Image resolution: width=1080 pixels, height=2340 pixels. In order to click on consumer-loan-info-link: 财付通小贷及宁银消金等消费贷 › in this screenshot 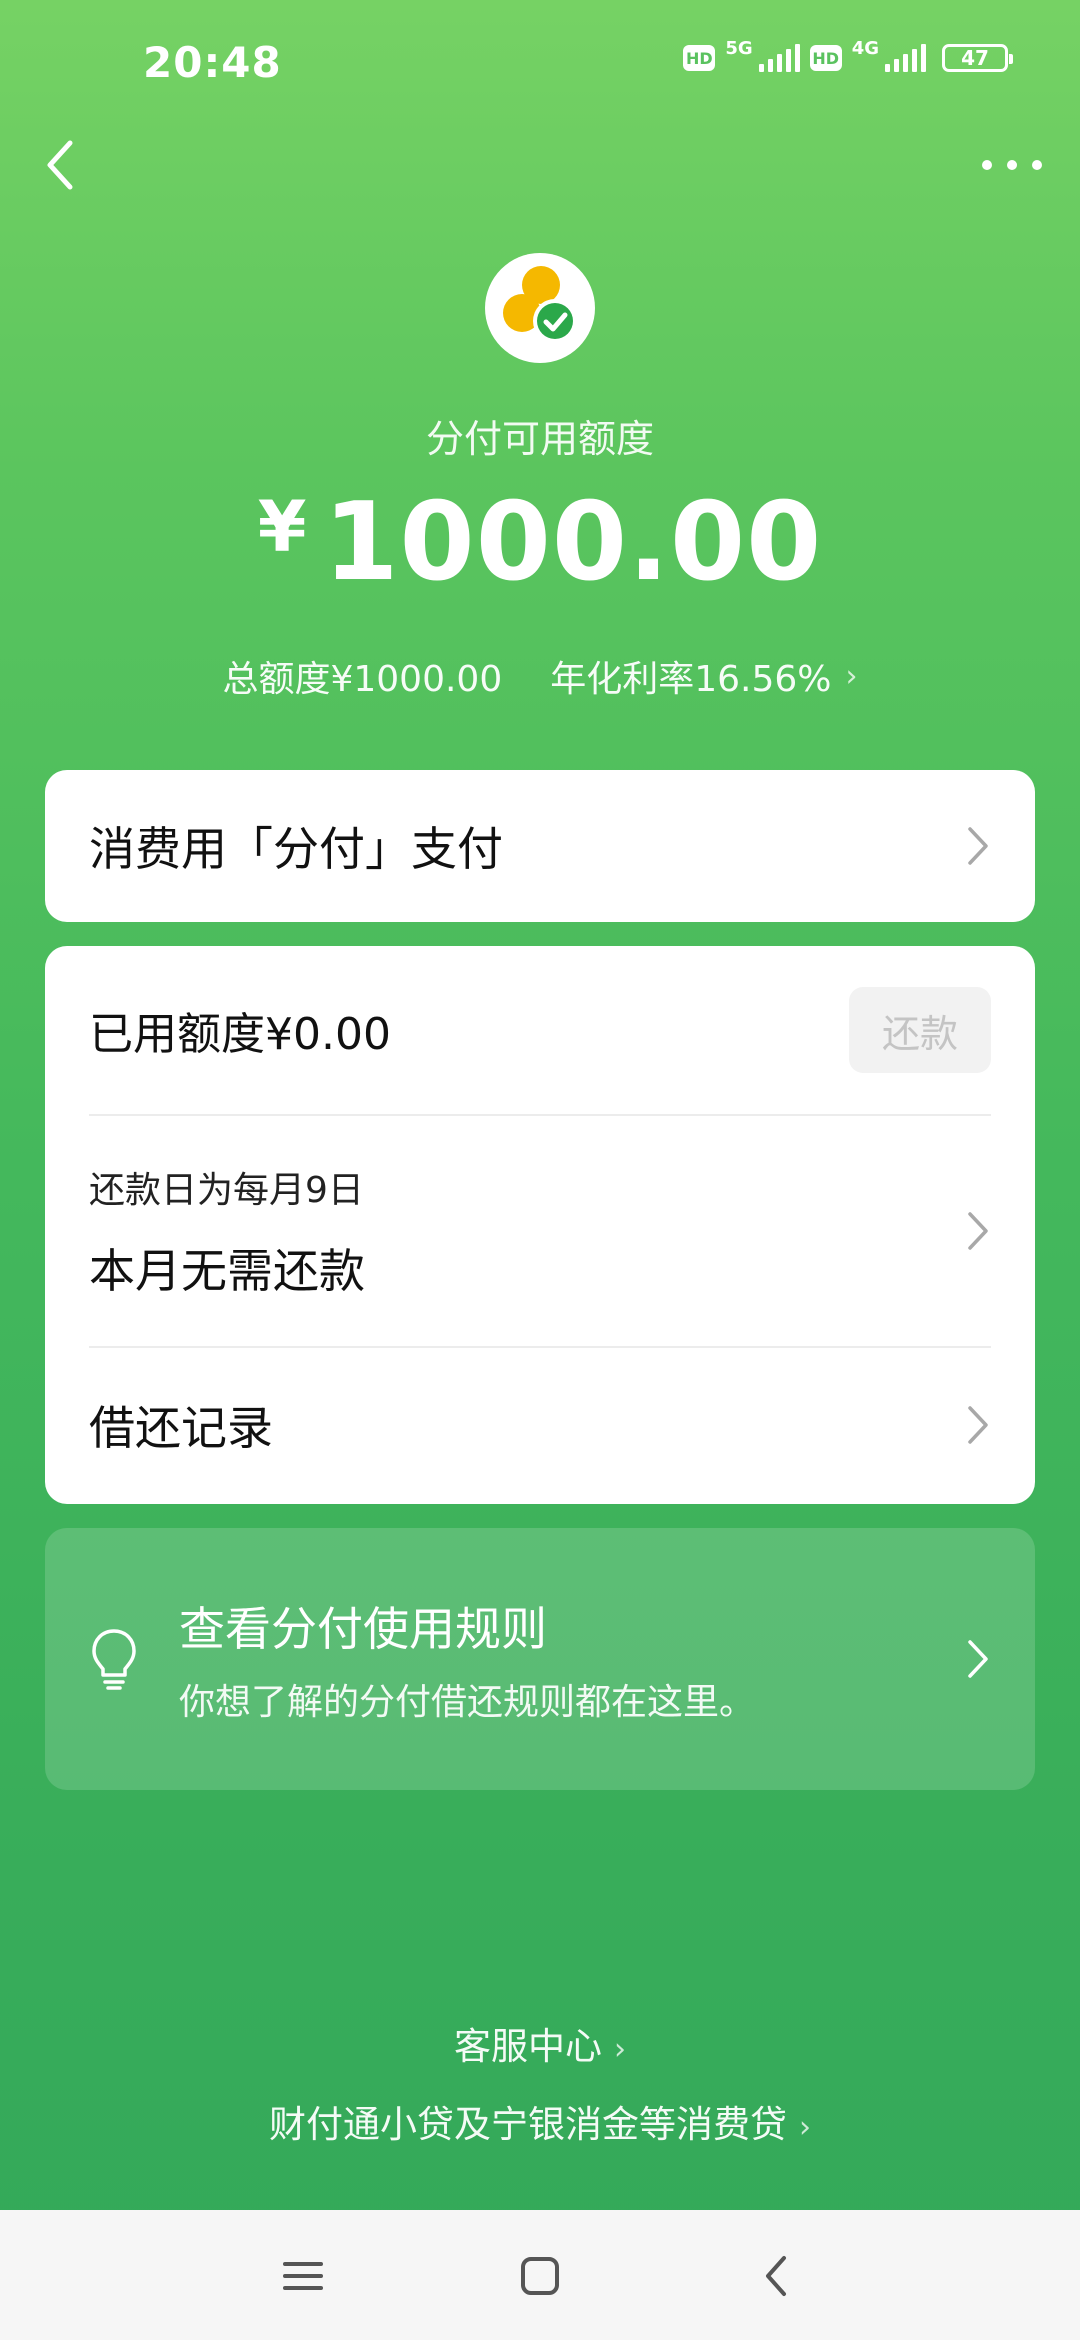, I will do `click(540, 2121)`.